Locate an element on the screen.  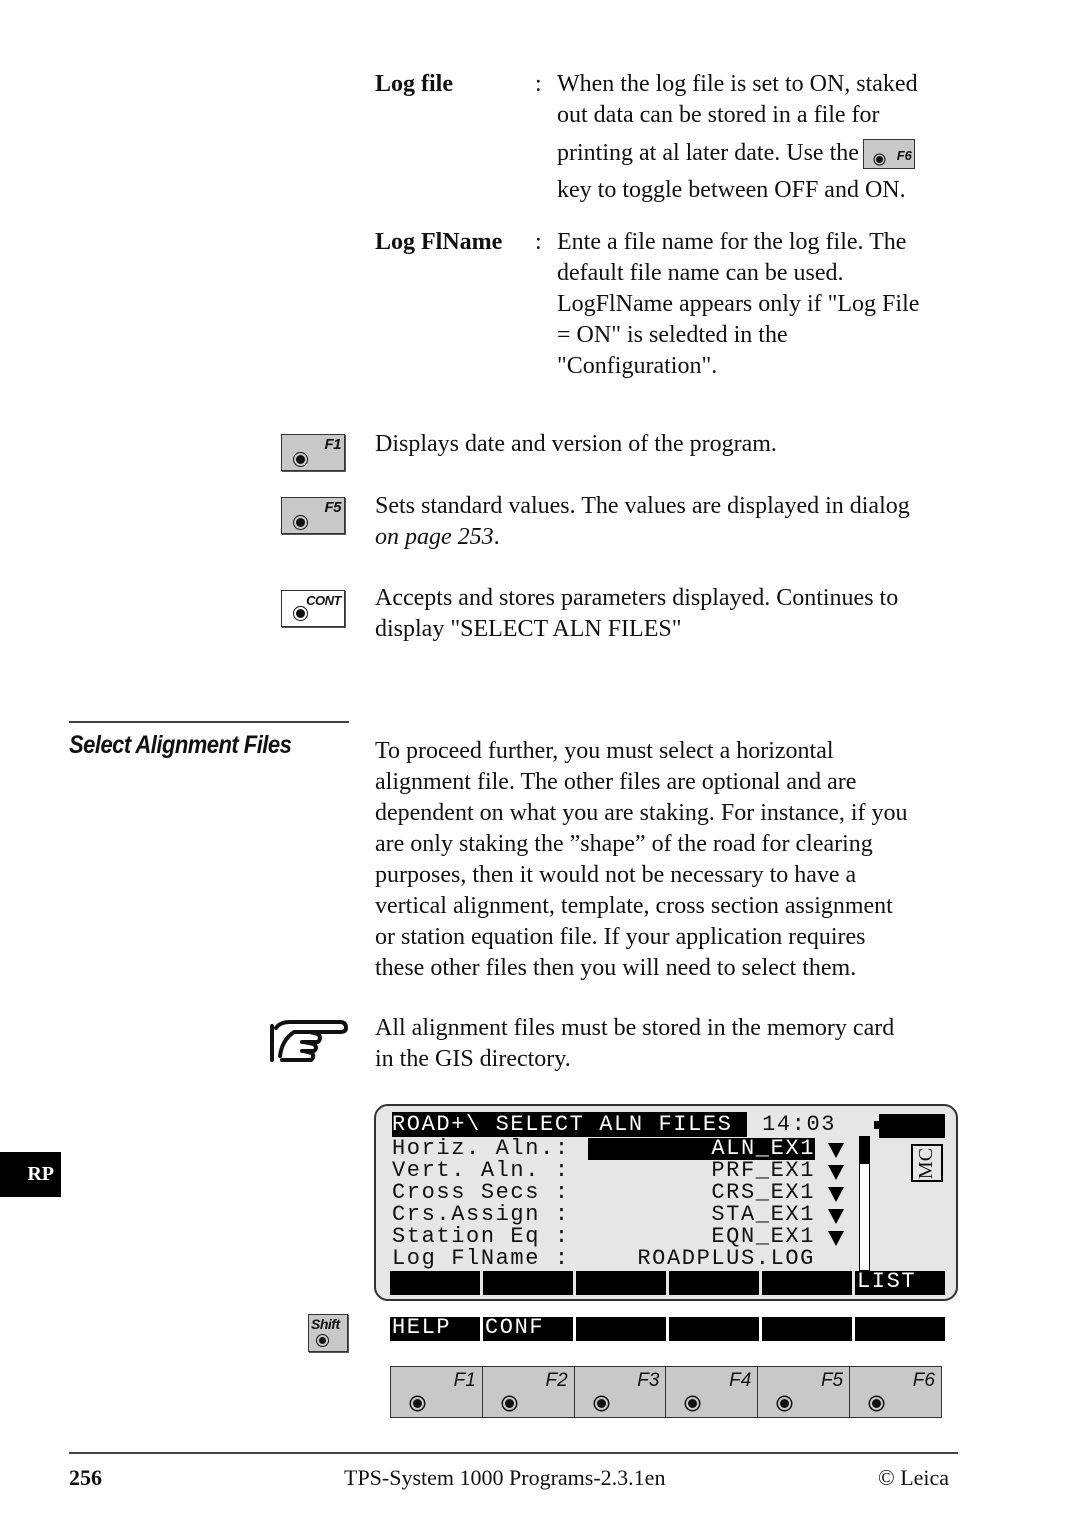
f5-key-icon: F5 is located at coordinates (313, 515).